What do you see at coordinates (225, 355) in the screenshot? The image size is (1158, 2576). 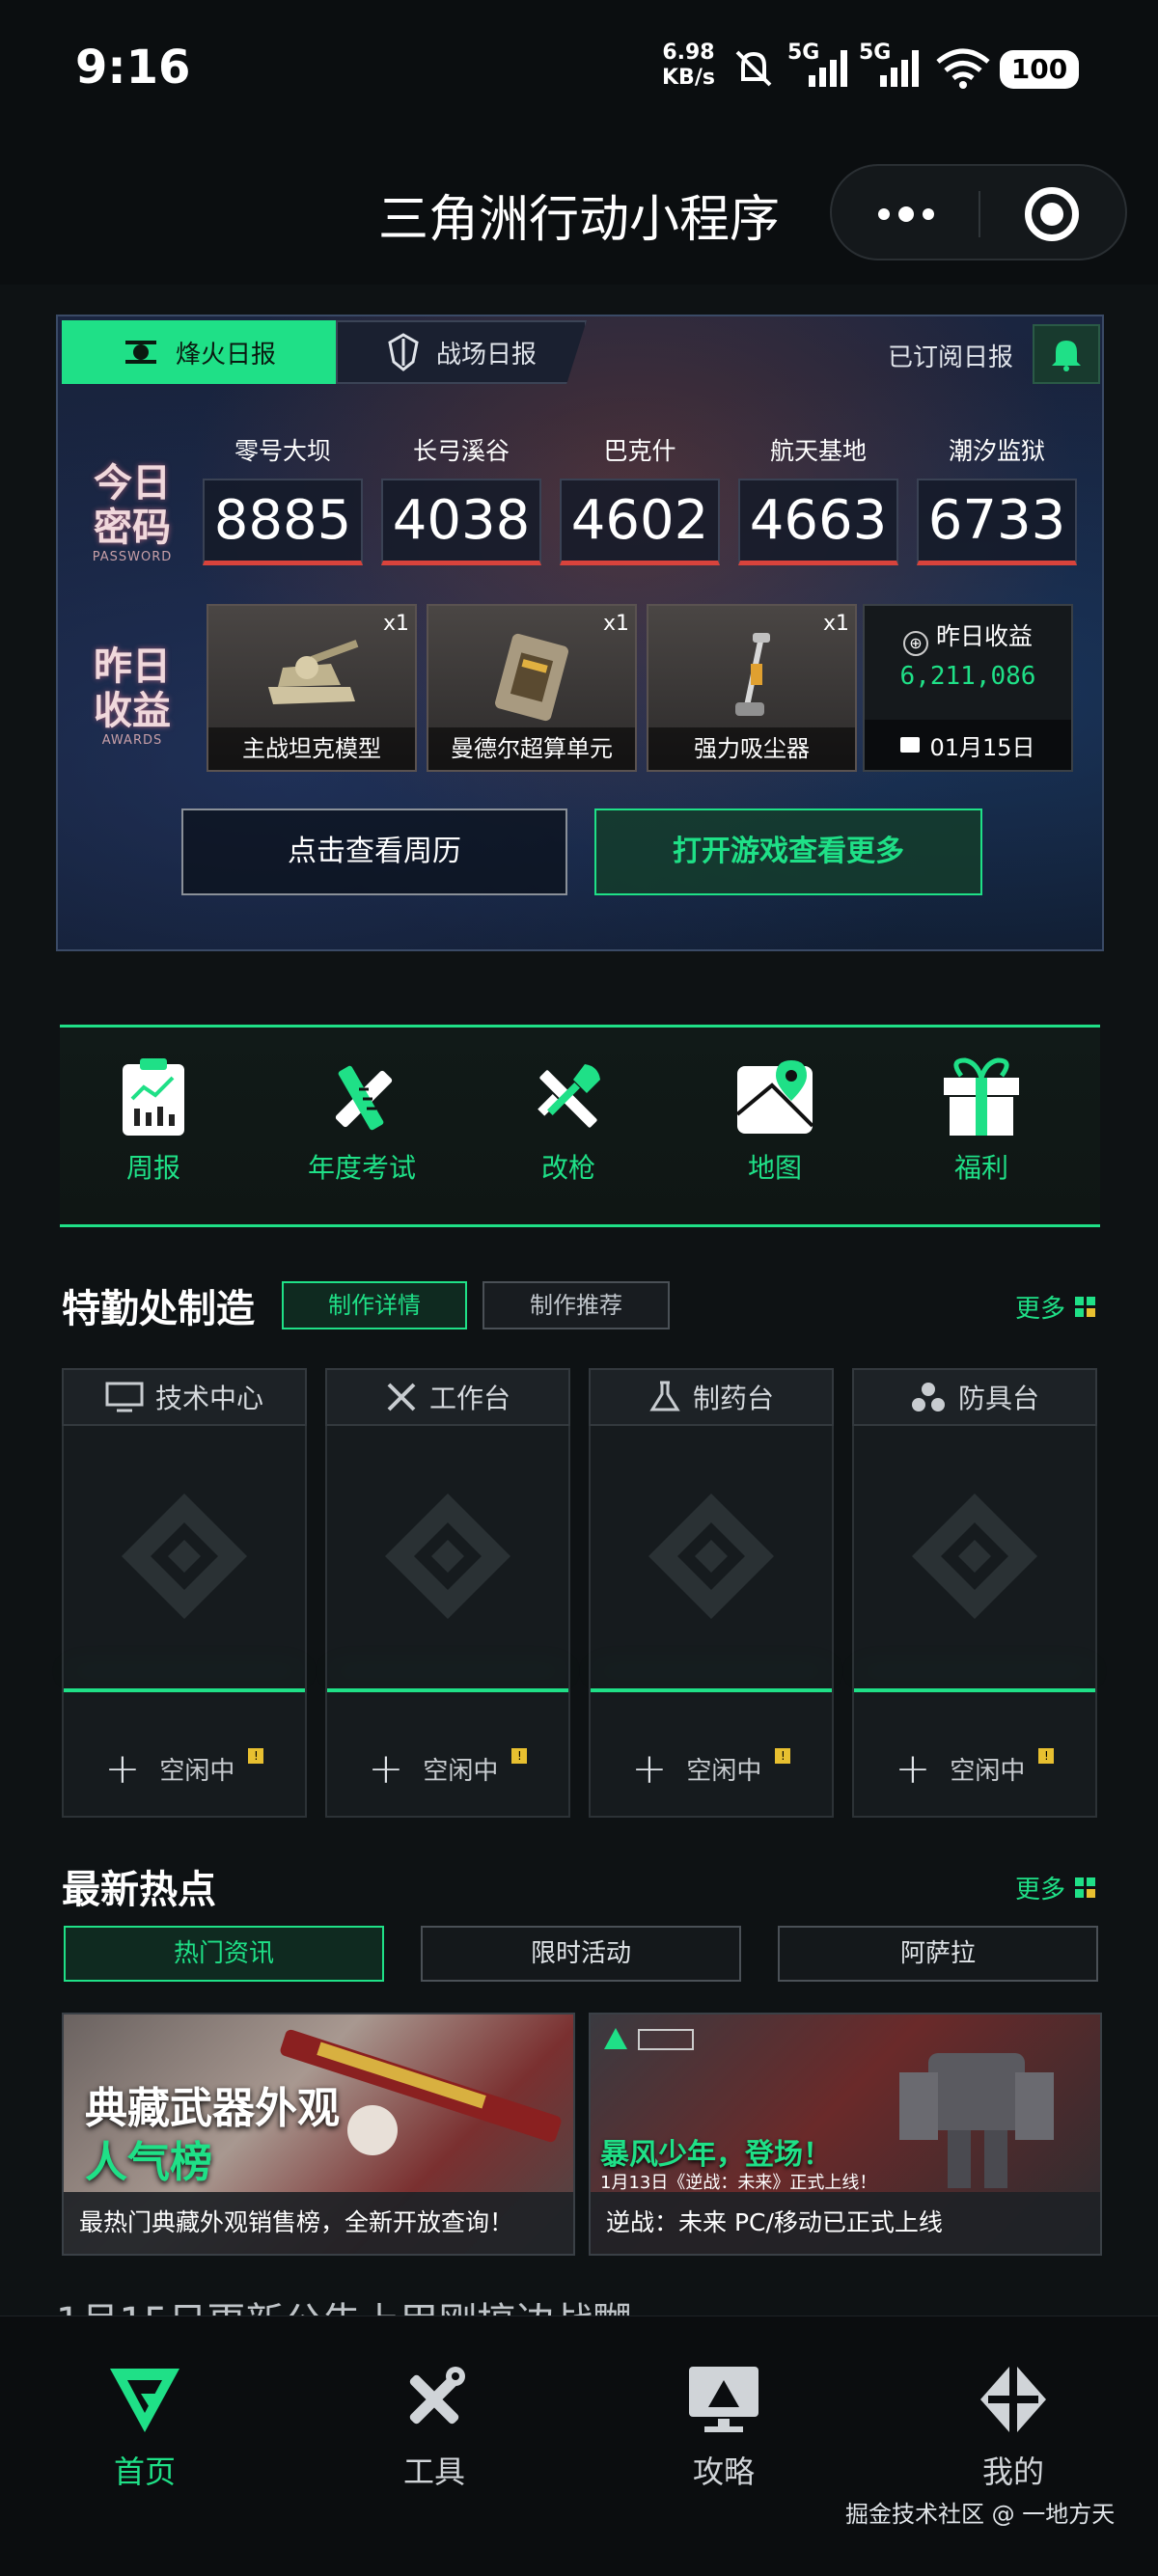 I see `tab-fire-report-label: 烽火日报` at bounding box center [225, 355].